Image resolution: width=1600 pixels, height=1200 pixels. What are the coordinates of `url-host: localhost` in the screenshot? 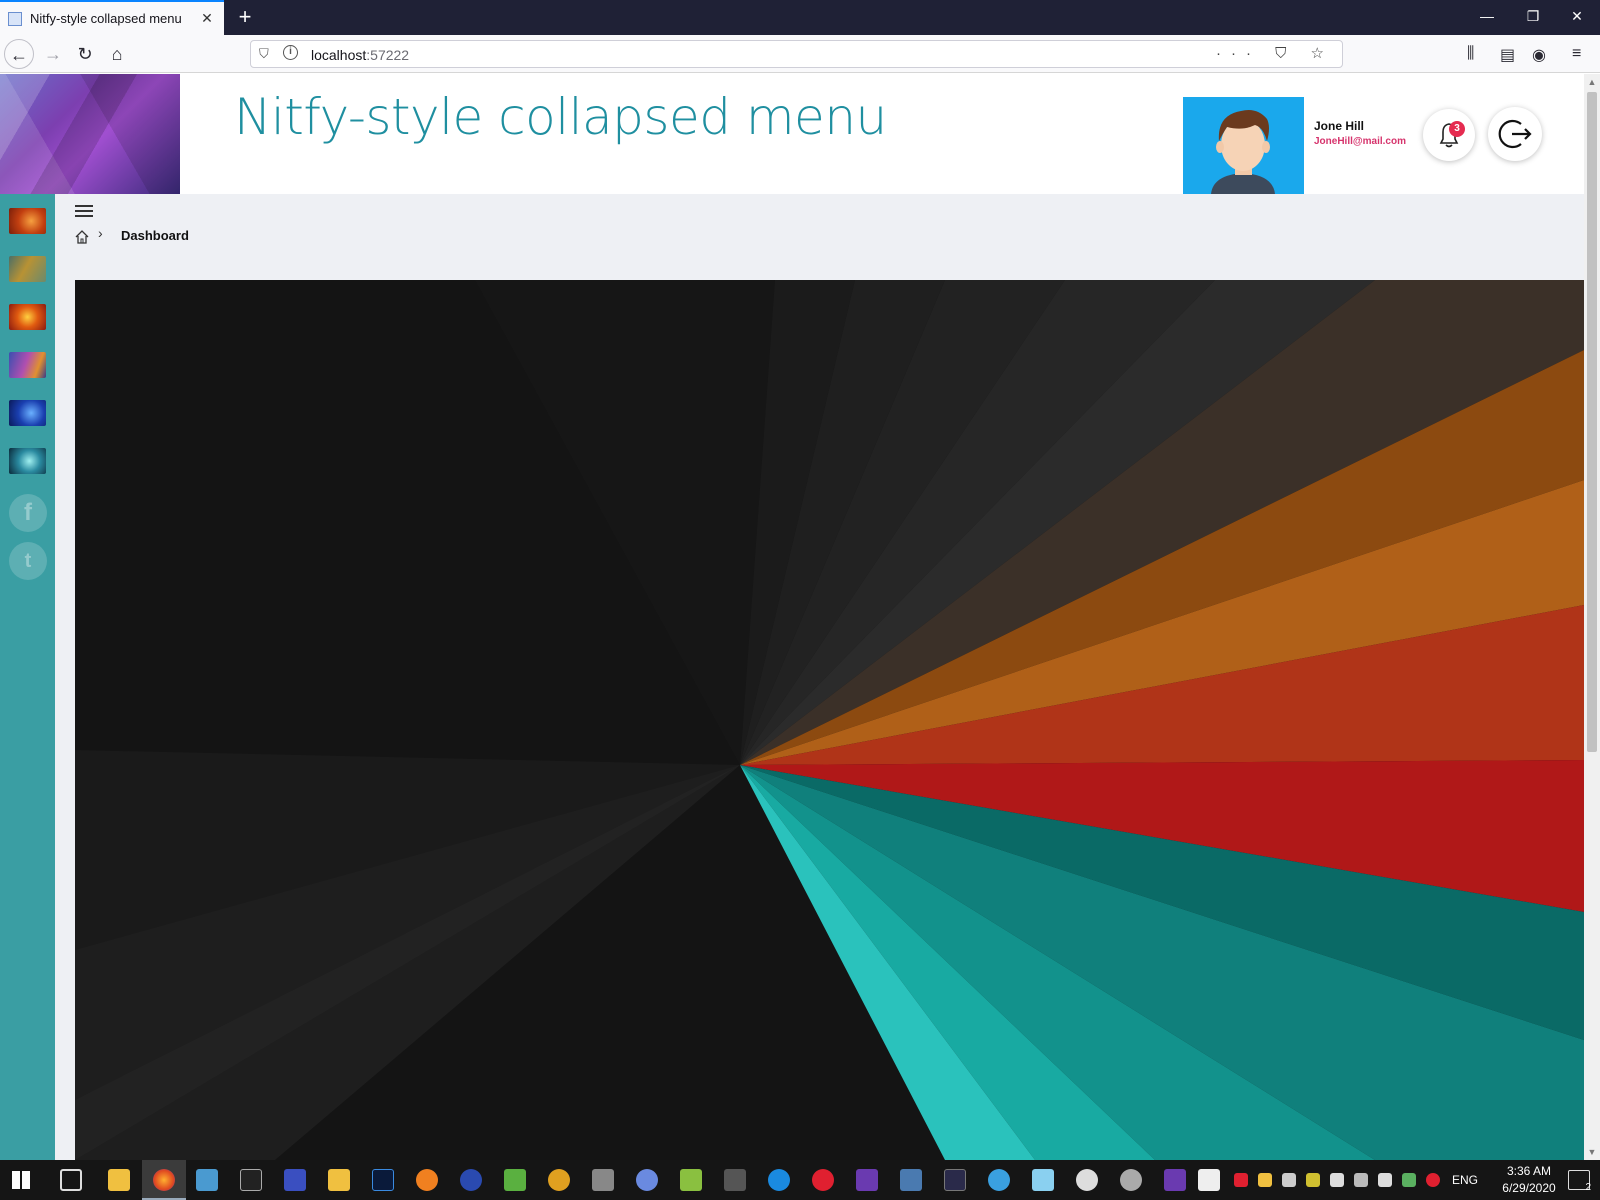 It's located at (339, 55).